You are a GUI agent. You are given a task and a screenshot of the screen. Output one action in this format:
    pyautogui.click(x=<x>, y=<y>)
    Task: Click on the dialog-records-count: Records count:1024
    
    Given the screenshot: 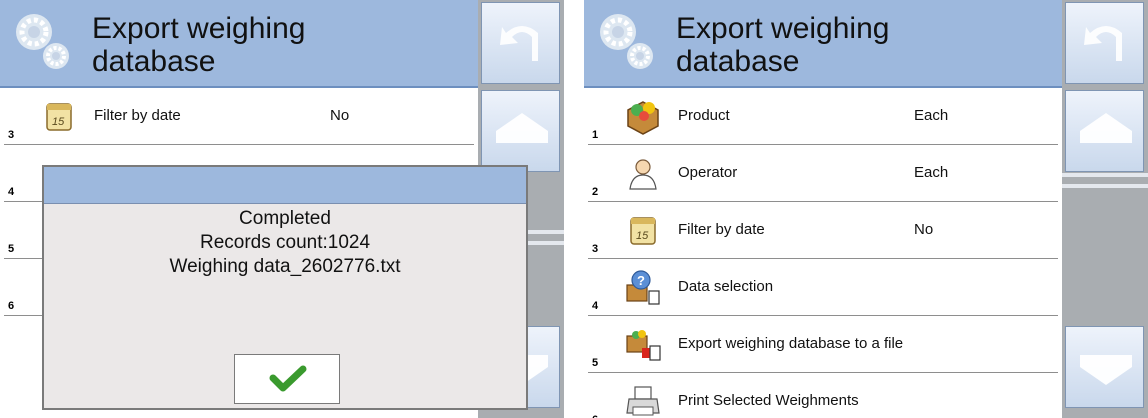 What is the action you would take?
    pyautogui.click(x=285, y=242)
    